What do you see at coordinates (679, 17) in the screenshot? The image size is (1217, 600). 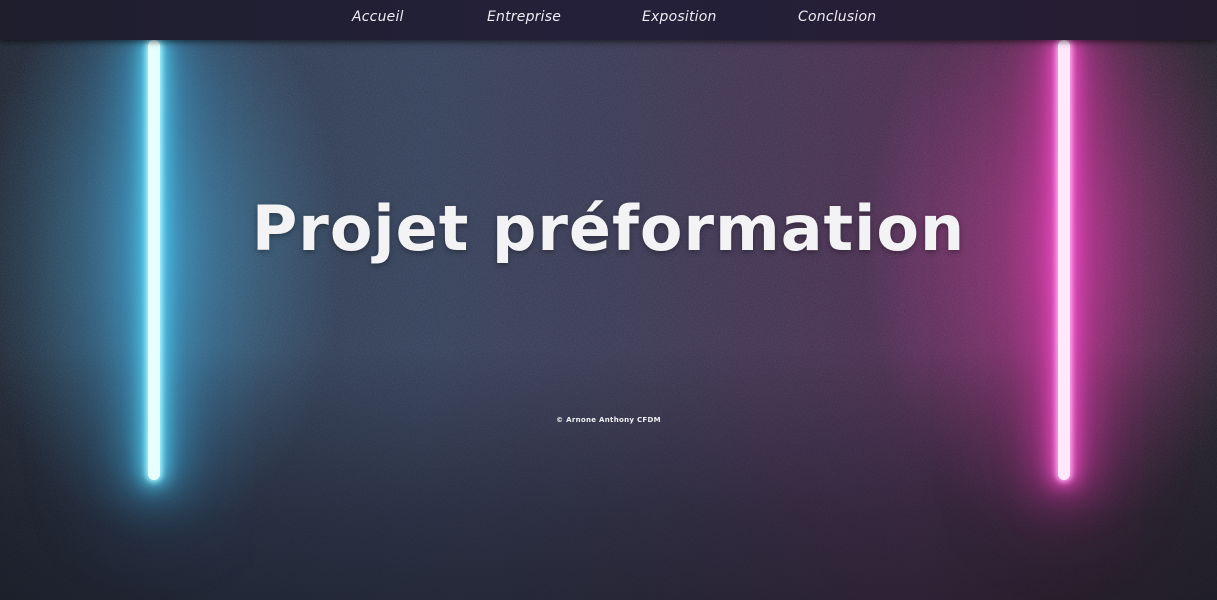 I see `nav-link-exposition: Exposition` at bounding box center [679, 17].